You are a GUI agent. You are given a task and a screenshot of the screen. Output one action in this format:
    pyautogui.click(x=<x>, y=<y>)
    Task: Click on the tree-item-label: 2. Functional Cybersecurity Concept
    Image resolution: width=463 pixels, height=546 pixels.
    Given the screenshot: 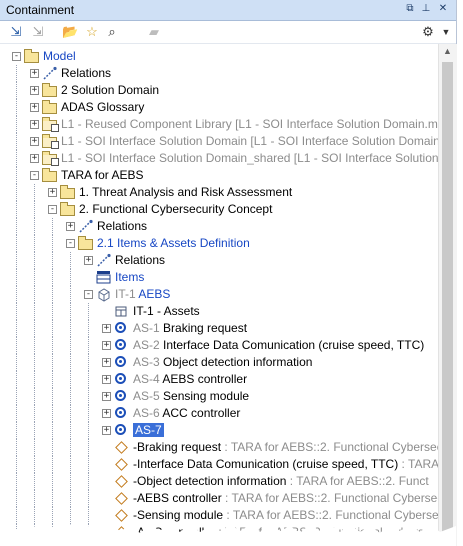 What is the action you would take?
    pyautogui.click(x=175, y=209)
    